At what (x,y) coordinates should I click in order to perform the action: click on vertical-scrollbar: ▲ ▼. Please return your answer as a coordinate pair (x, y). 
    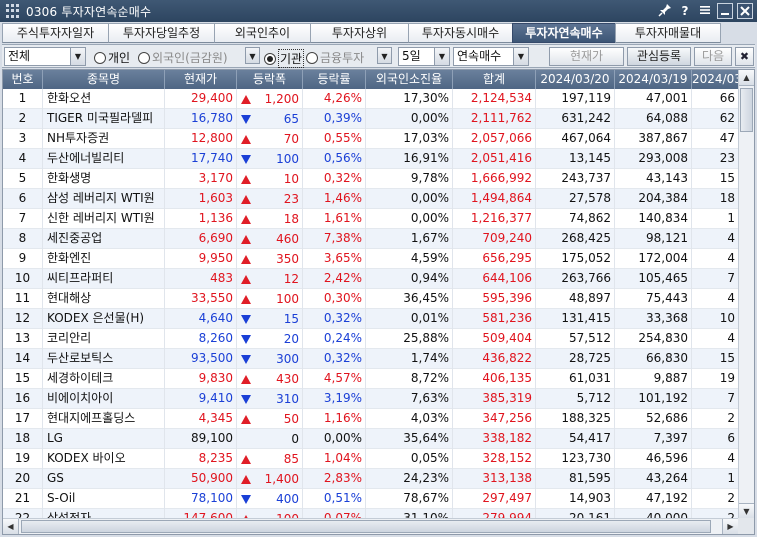
    Looking at the image, I should click on (746, 294).